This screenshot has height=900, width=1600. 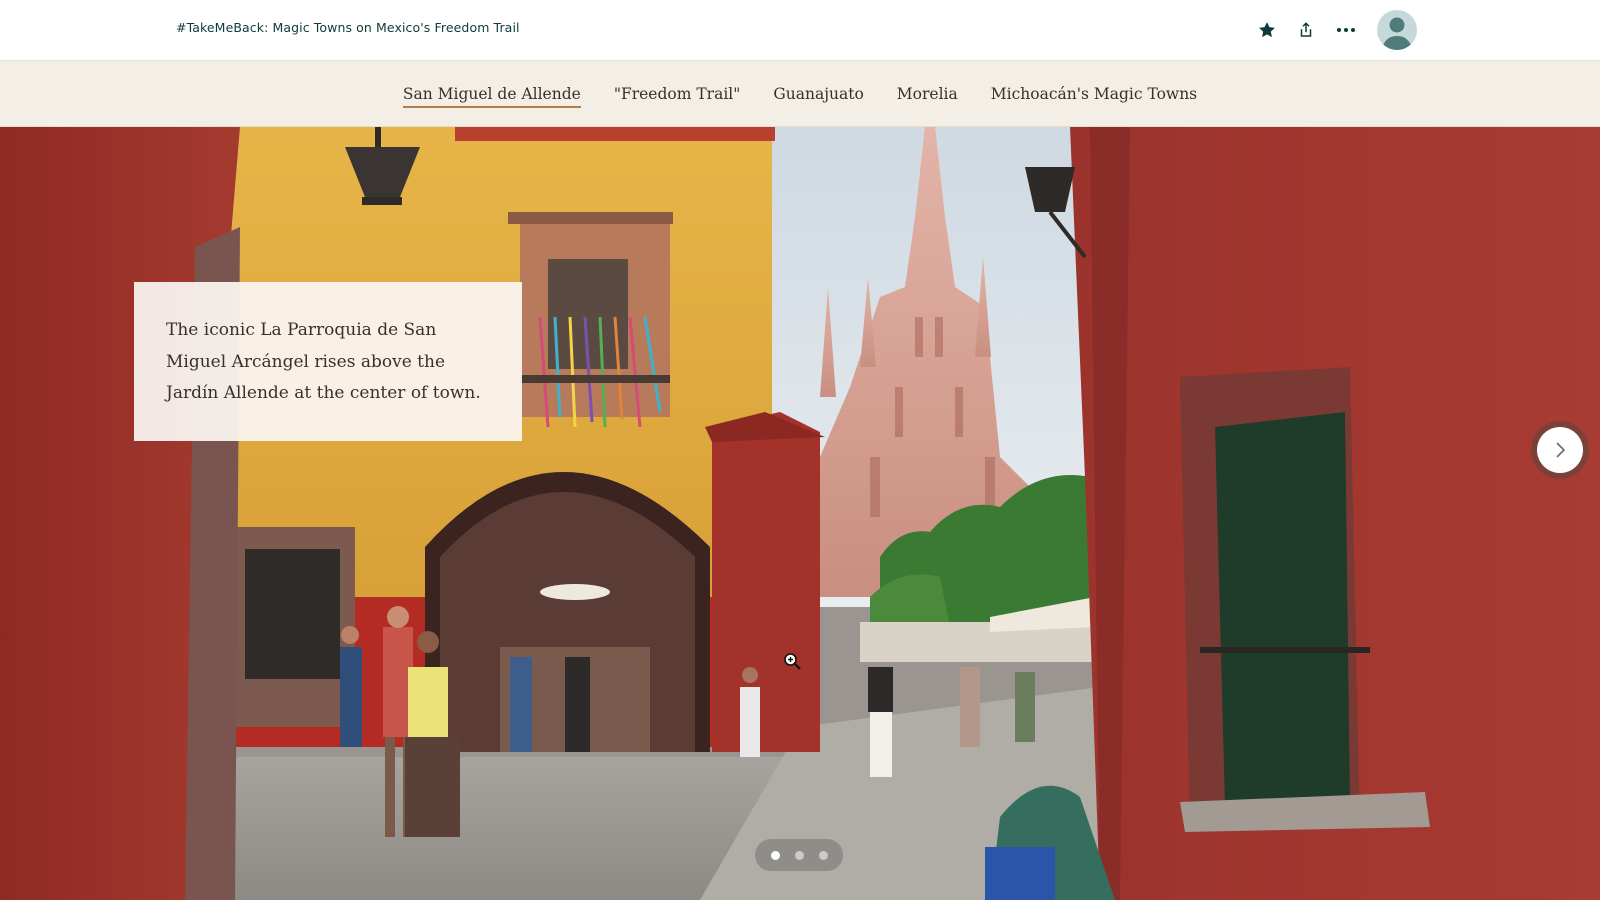 What do you see at coordinates (1397, 33) in the screenshot?
I see `user-icon` at bounding box center [1397, 33].